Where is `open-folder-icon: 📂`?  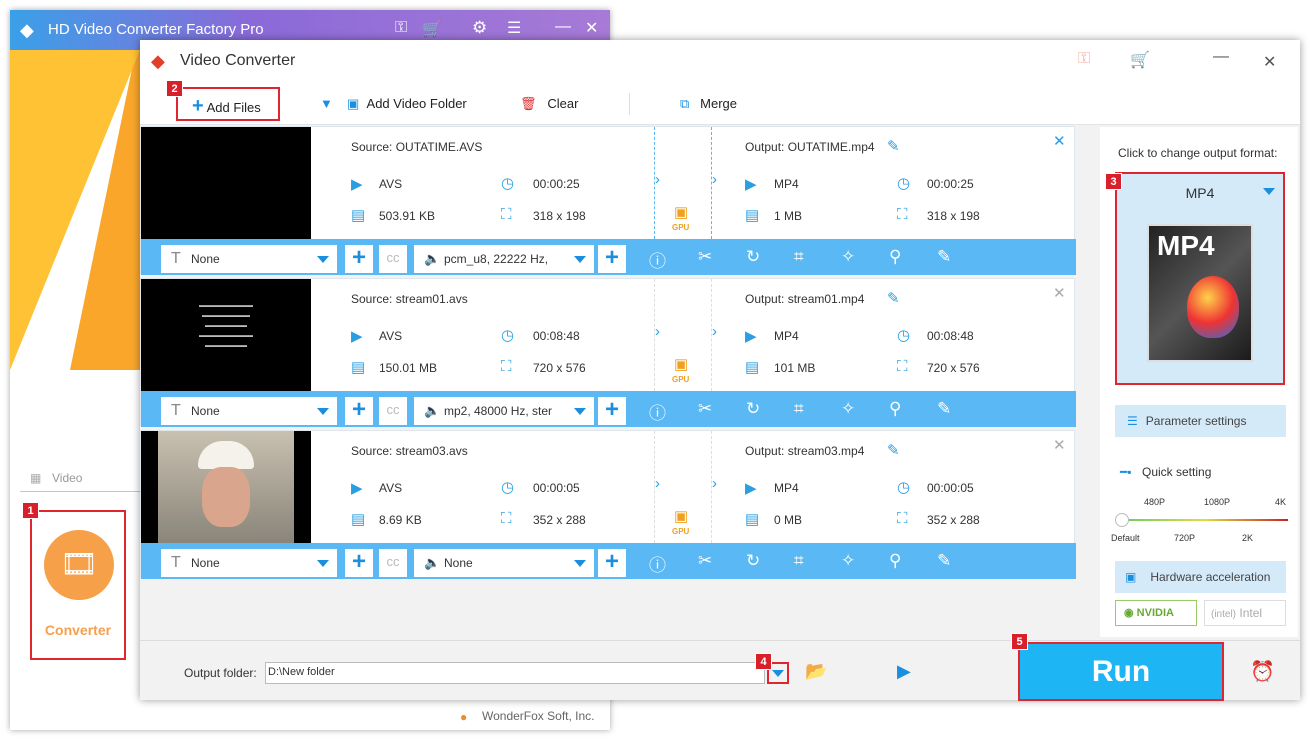
open-folder-icon: 📂 is located at coordinates (816, 671).